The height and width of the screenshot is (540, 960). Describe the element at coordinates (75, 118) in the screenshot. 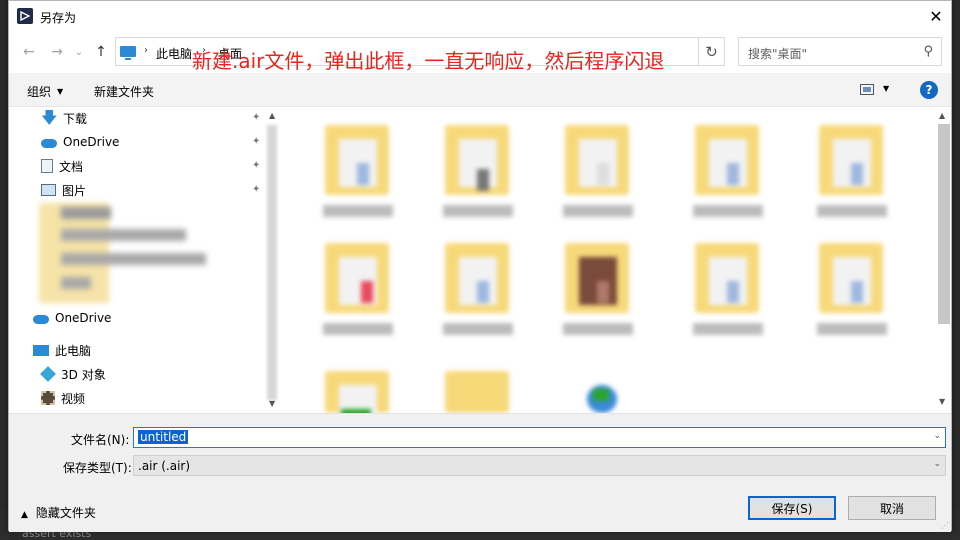

I see `sidebar-item-label: 下载` at that location.